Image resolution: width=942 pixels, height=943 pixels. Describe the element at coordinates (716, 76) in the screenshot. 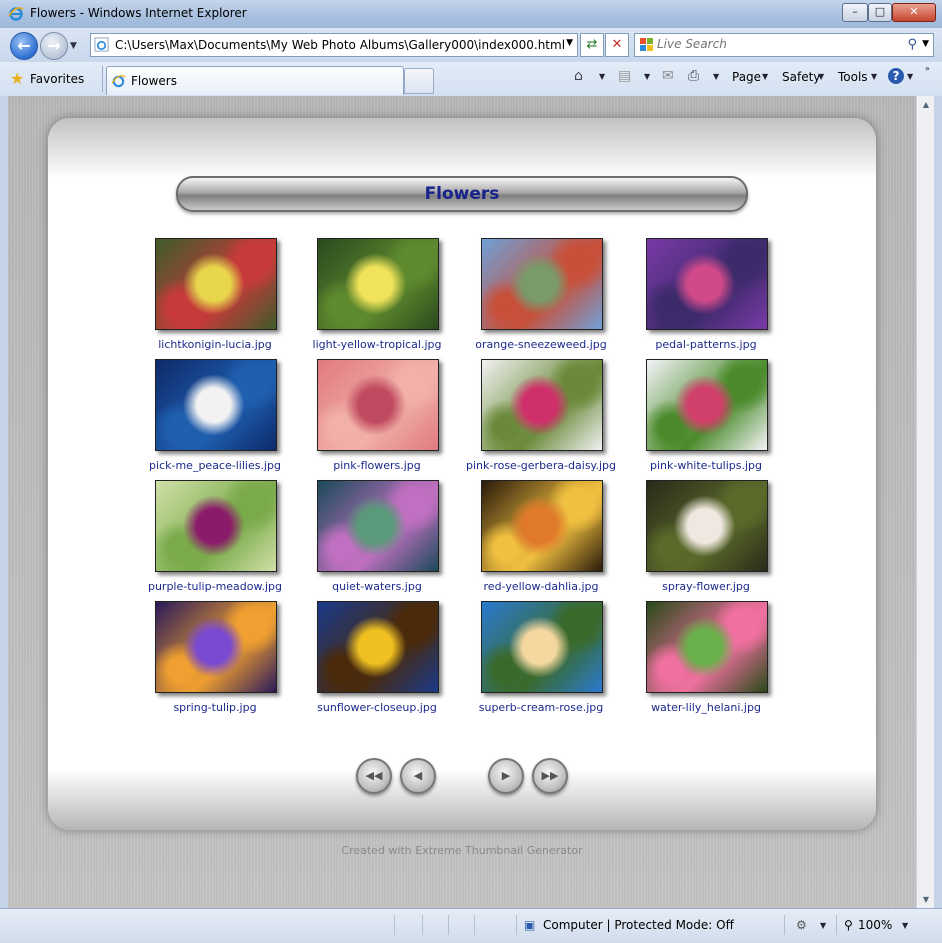

I see `print-dropdown-icon: ▼` at that location.